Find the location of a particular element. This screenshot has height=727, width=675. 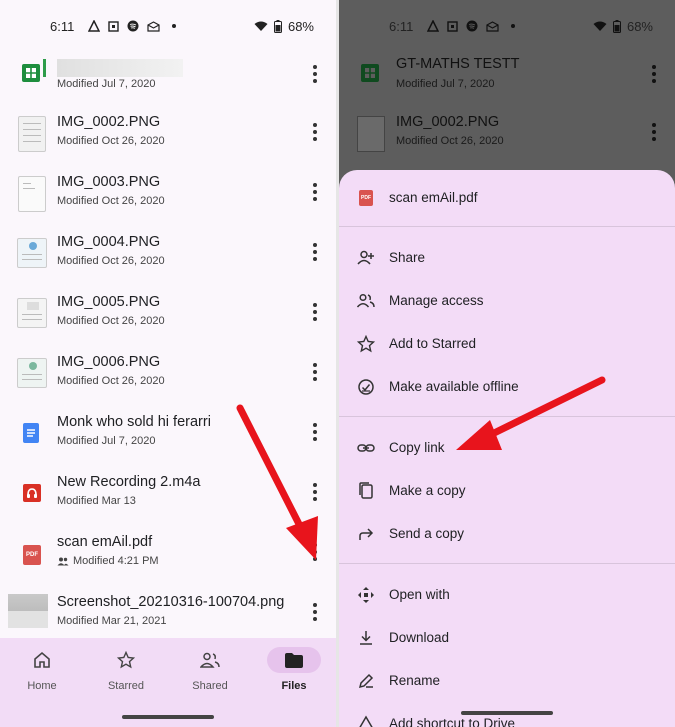

menu-open-with: Open with is located at coordinates (507, 595).